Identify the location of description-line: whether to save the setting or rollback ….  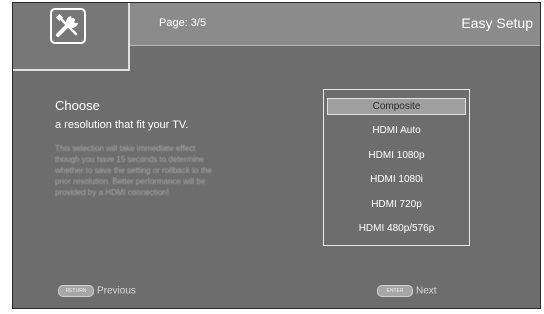
(133, 170).